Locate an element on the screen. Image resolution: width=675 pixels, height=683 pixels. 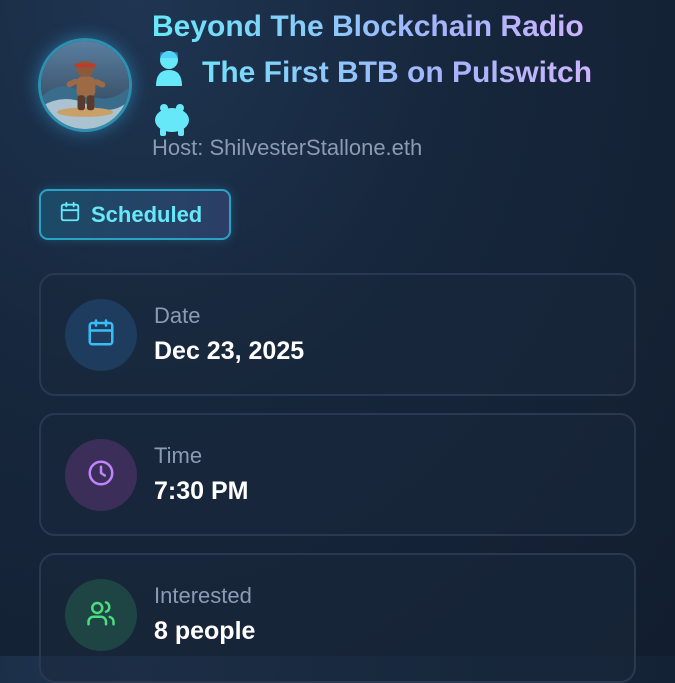
host-avatar is located at coordinates (85, 85).